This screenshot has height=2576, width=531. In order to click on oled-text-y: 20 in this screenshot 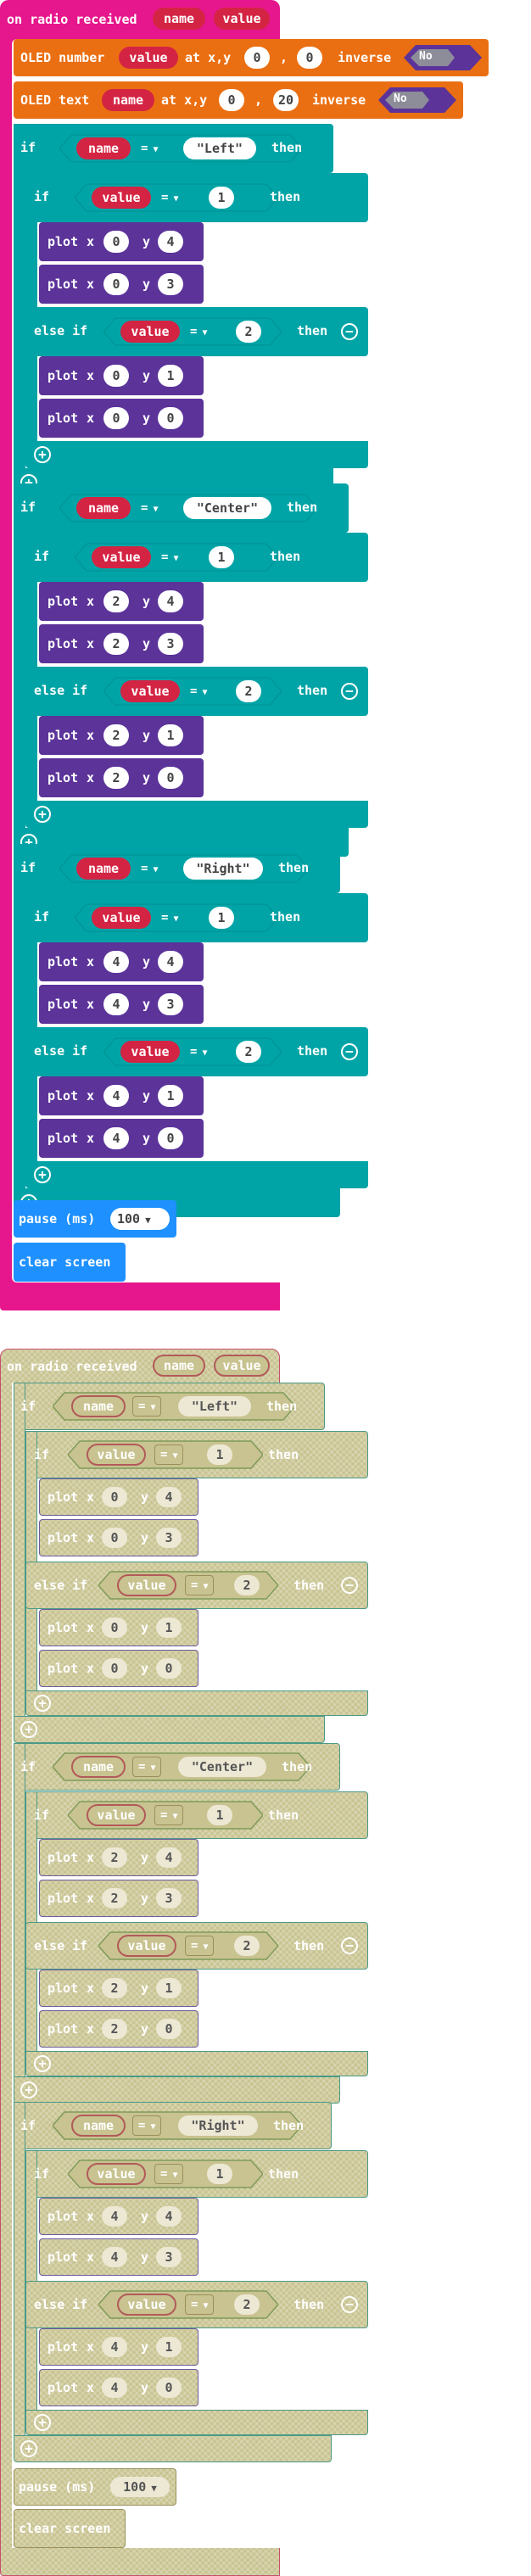, I will do `click(286, 100)`.